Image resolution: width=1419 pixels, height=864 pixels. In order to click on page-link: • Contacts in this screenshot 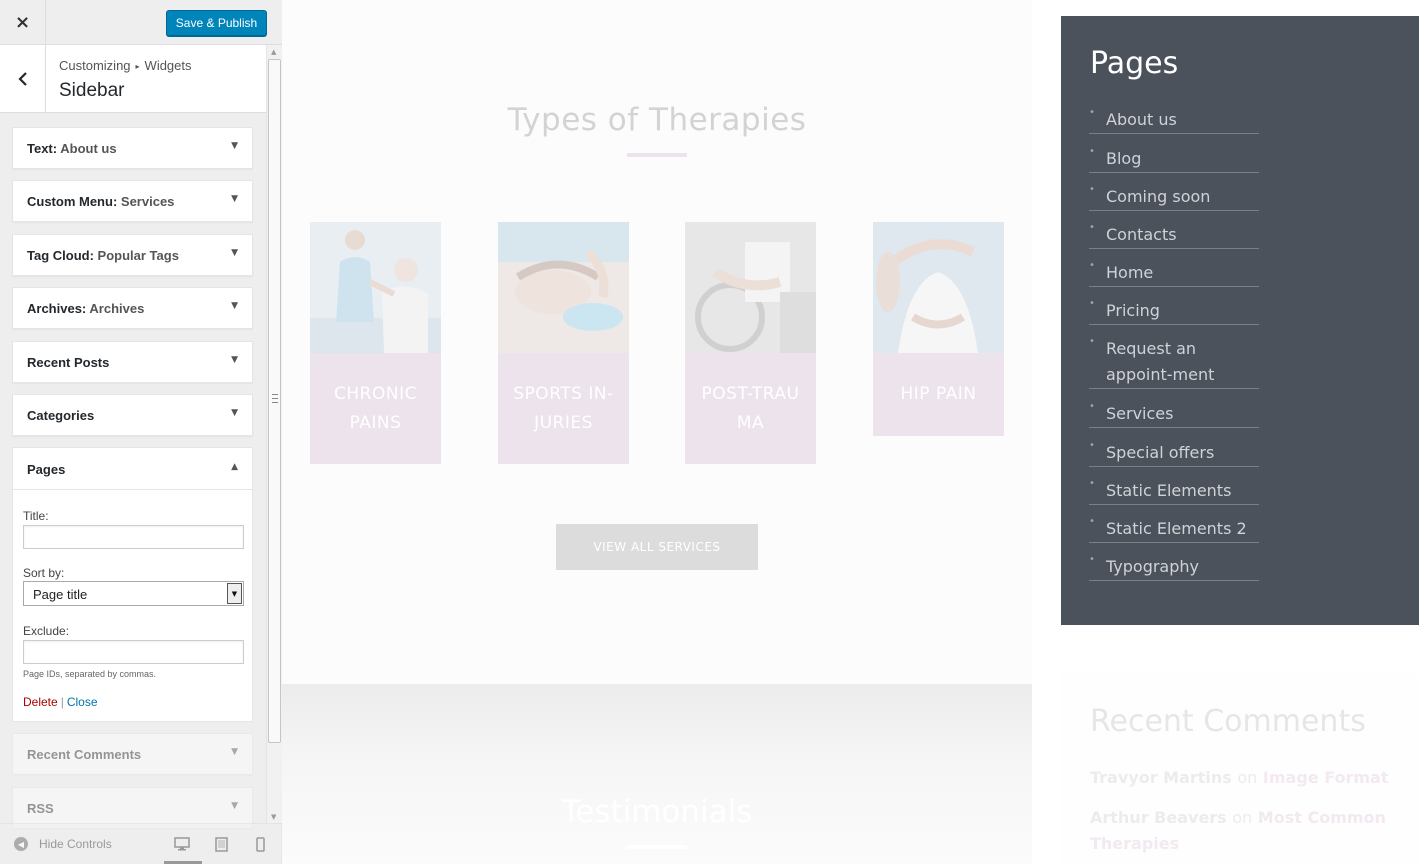, I will do `click(1174, 235)`.